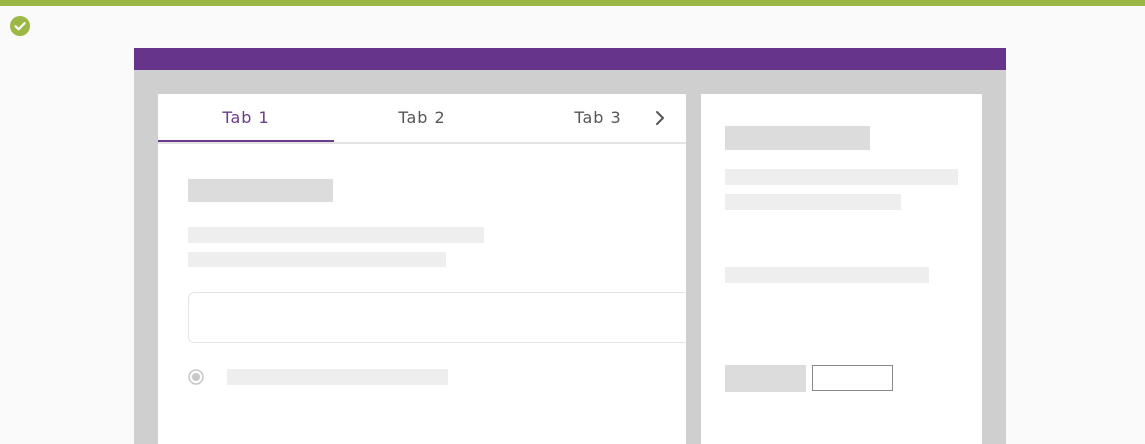 The image size is (1145, 444). What do you see at coordinates (246, 118) in the screenshot?
I see `tab-1: Tab 1` at bounding box center [246, 118].